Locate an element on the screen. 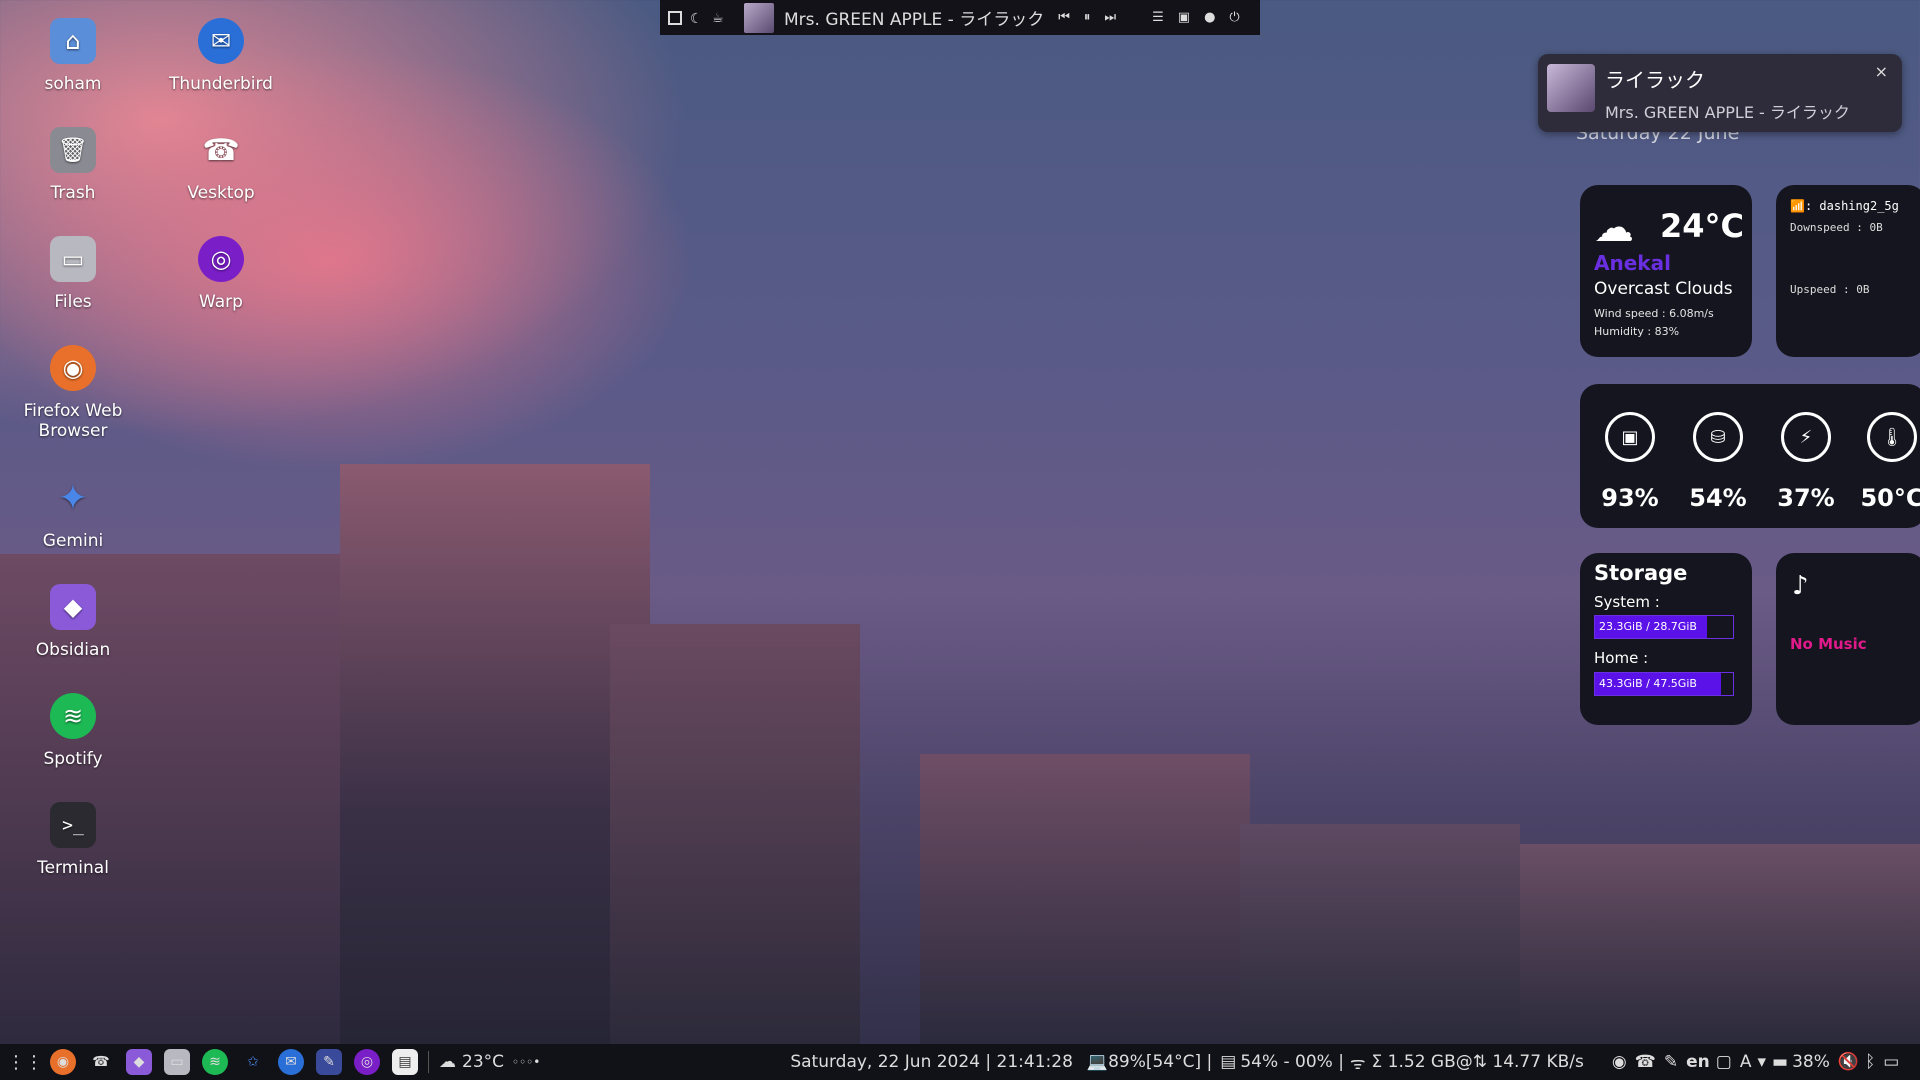 This screenshot has height=1080, width=1920. desktop-icon-label: soham is located at coordinates (73, 84).